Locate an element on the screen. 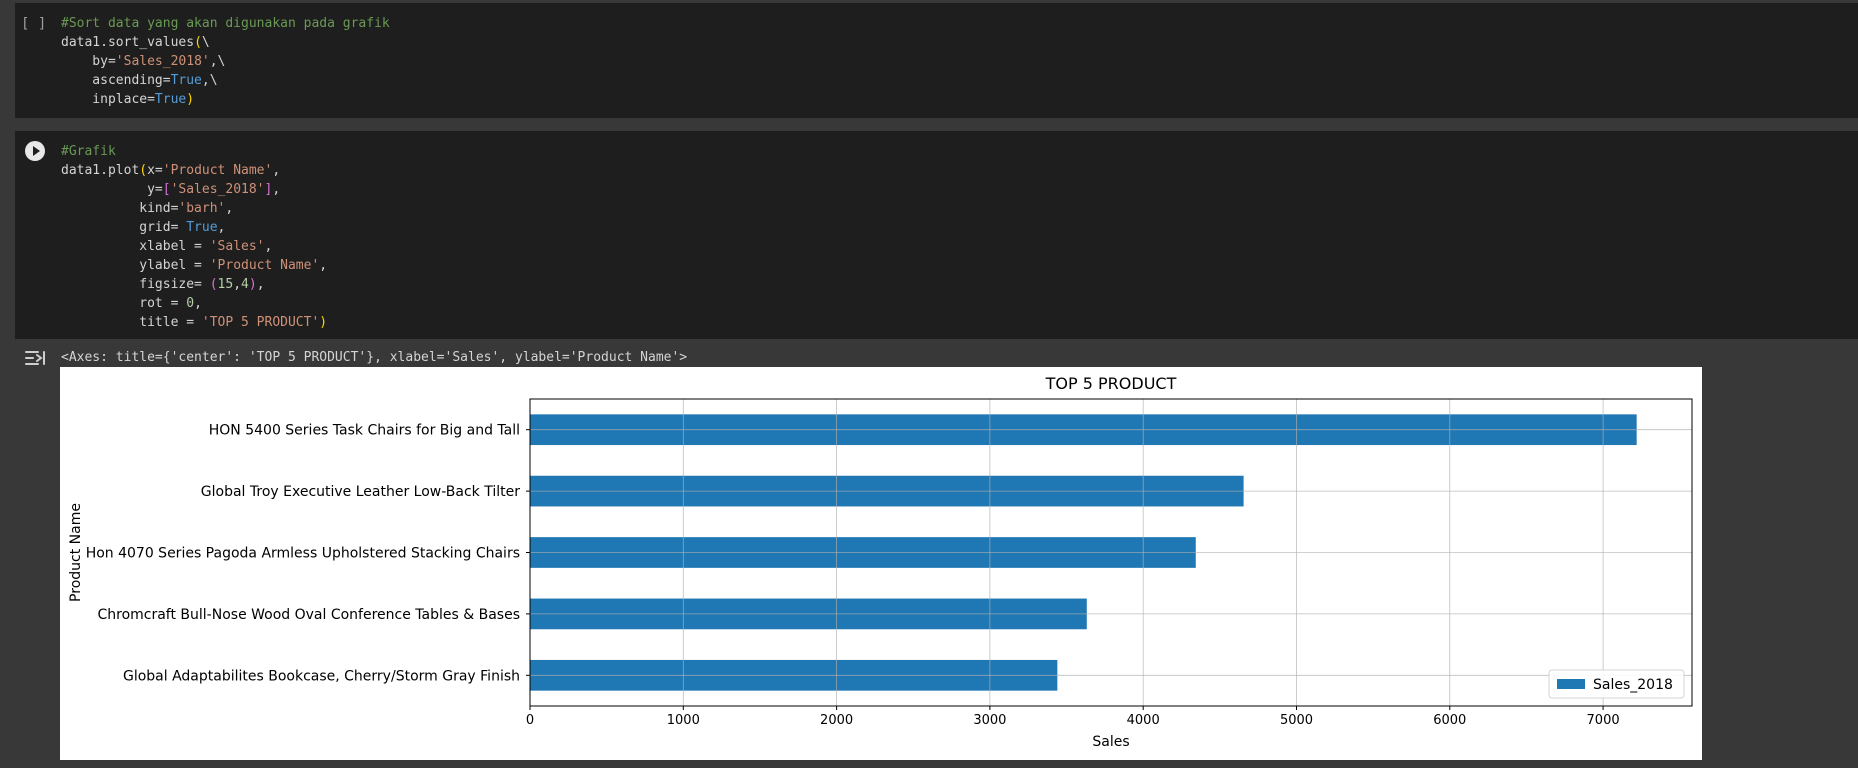 The width and height of the screenshot is (1858, 768). code-line: y=['Sales_2018'], is located at coordinates (194, 189).